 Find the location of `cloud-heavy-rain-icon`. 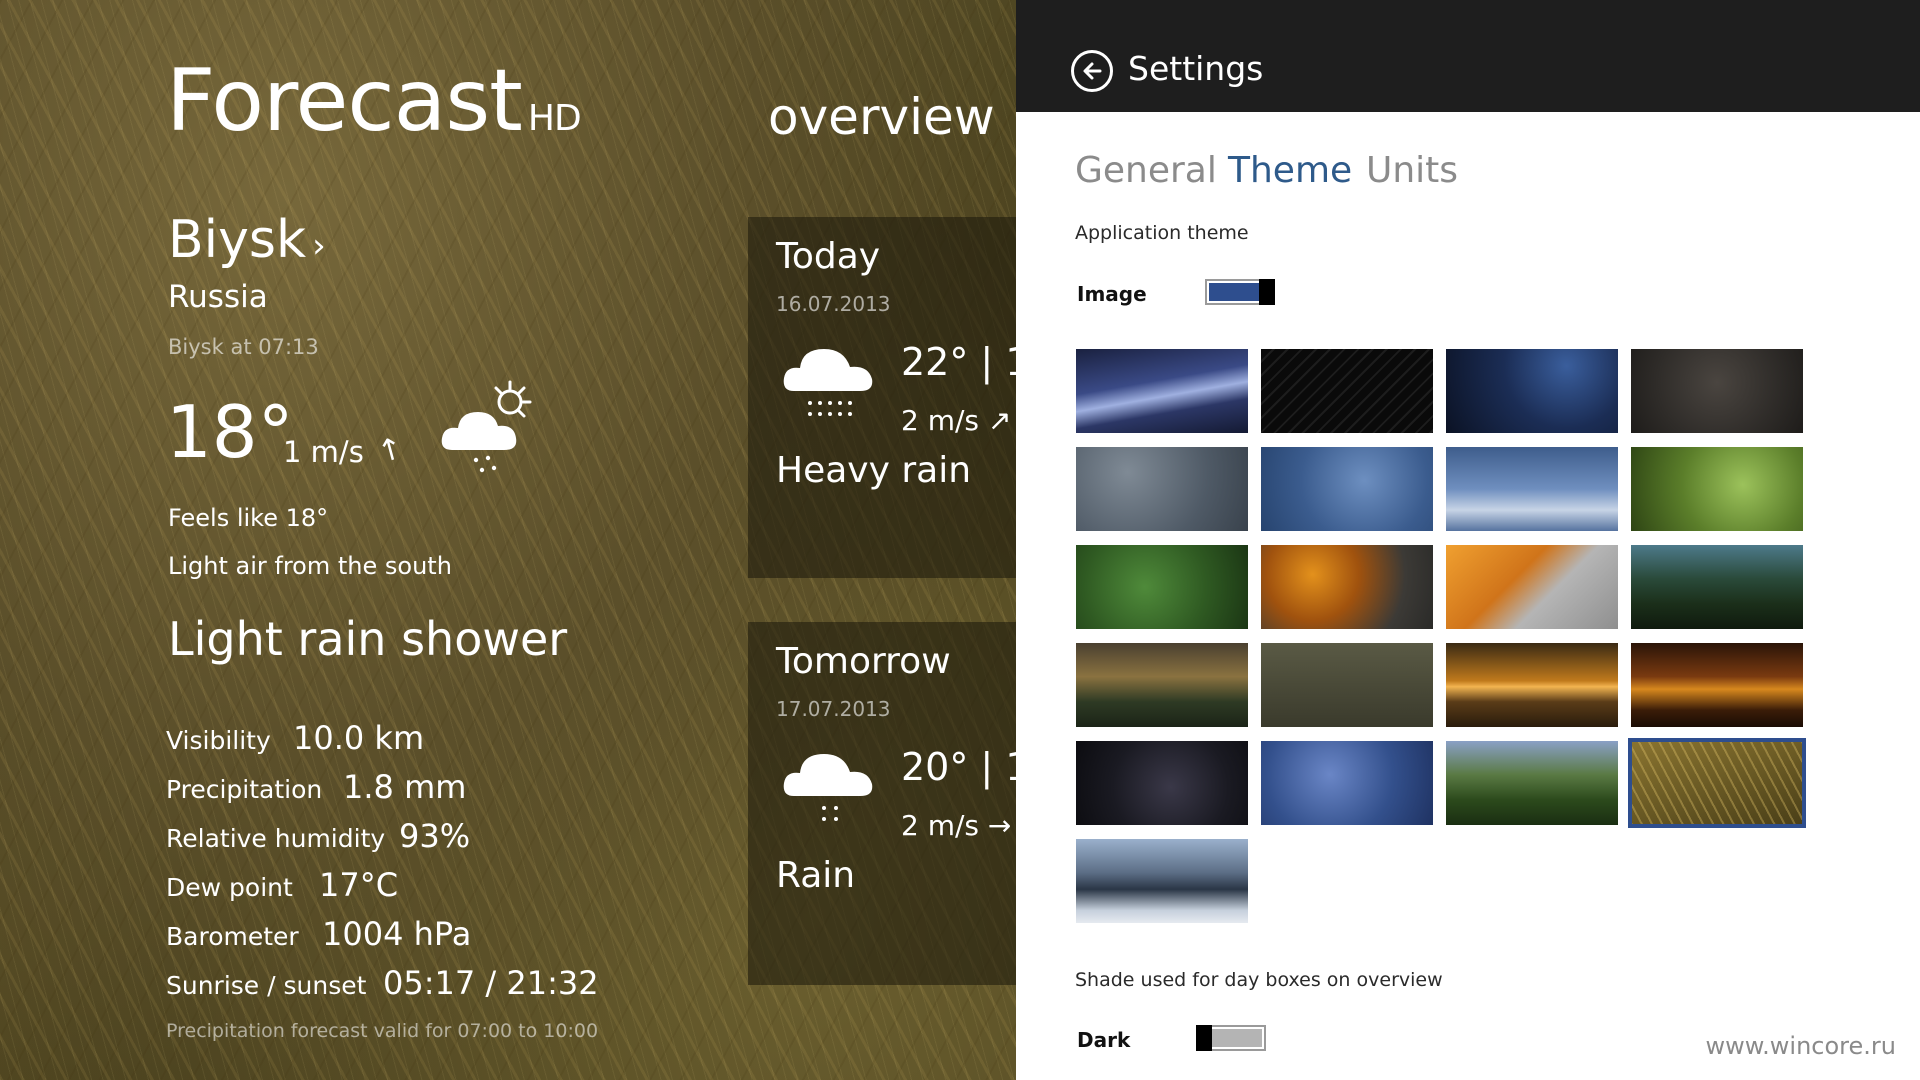

cloud-heavy-rain-icon is located at coordinates (828, 382).